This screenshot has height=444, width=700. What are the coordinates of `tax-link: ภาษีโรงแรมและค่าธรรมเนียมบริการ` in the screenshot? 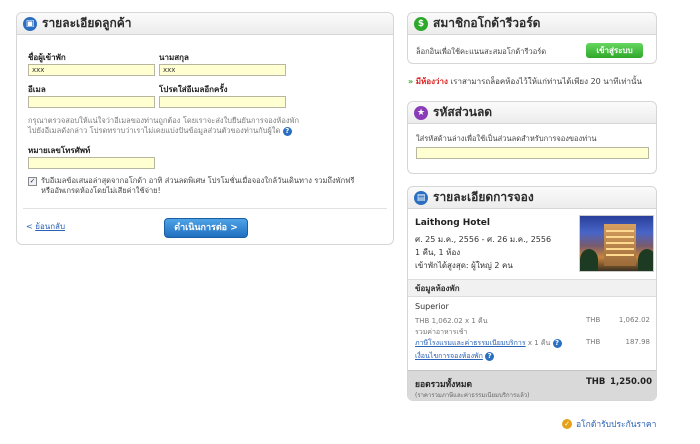 It's located at (470, 343).